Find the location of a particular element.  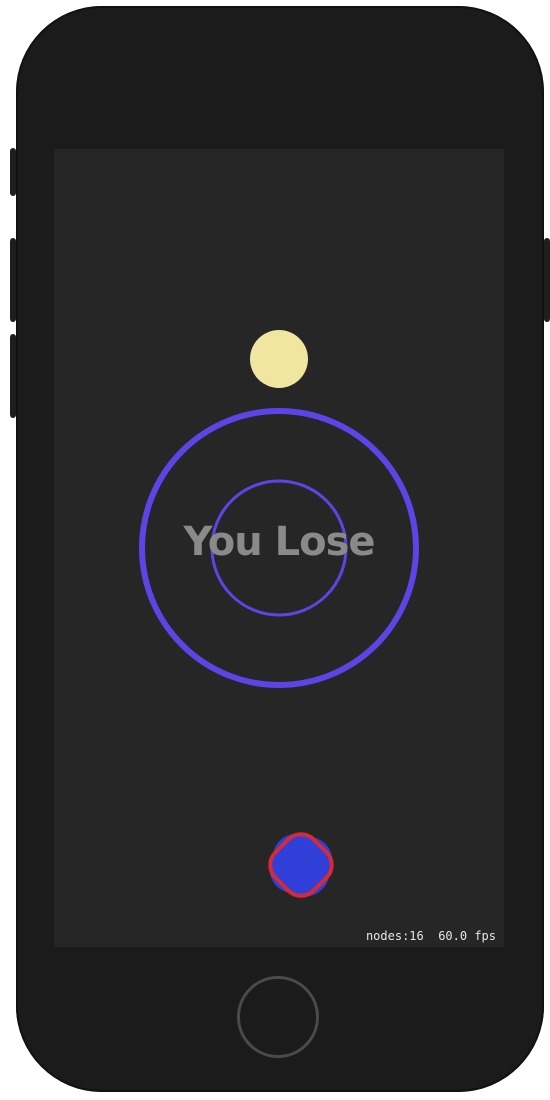

fps-readout: 60.0 fps is located at coordinates (467, 936).